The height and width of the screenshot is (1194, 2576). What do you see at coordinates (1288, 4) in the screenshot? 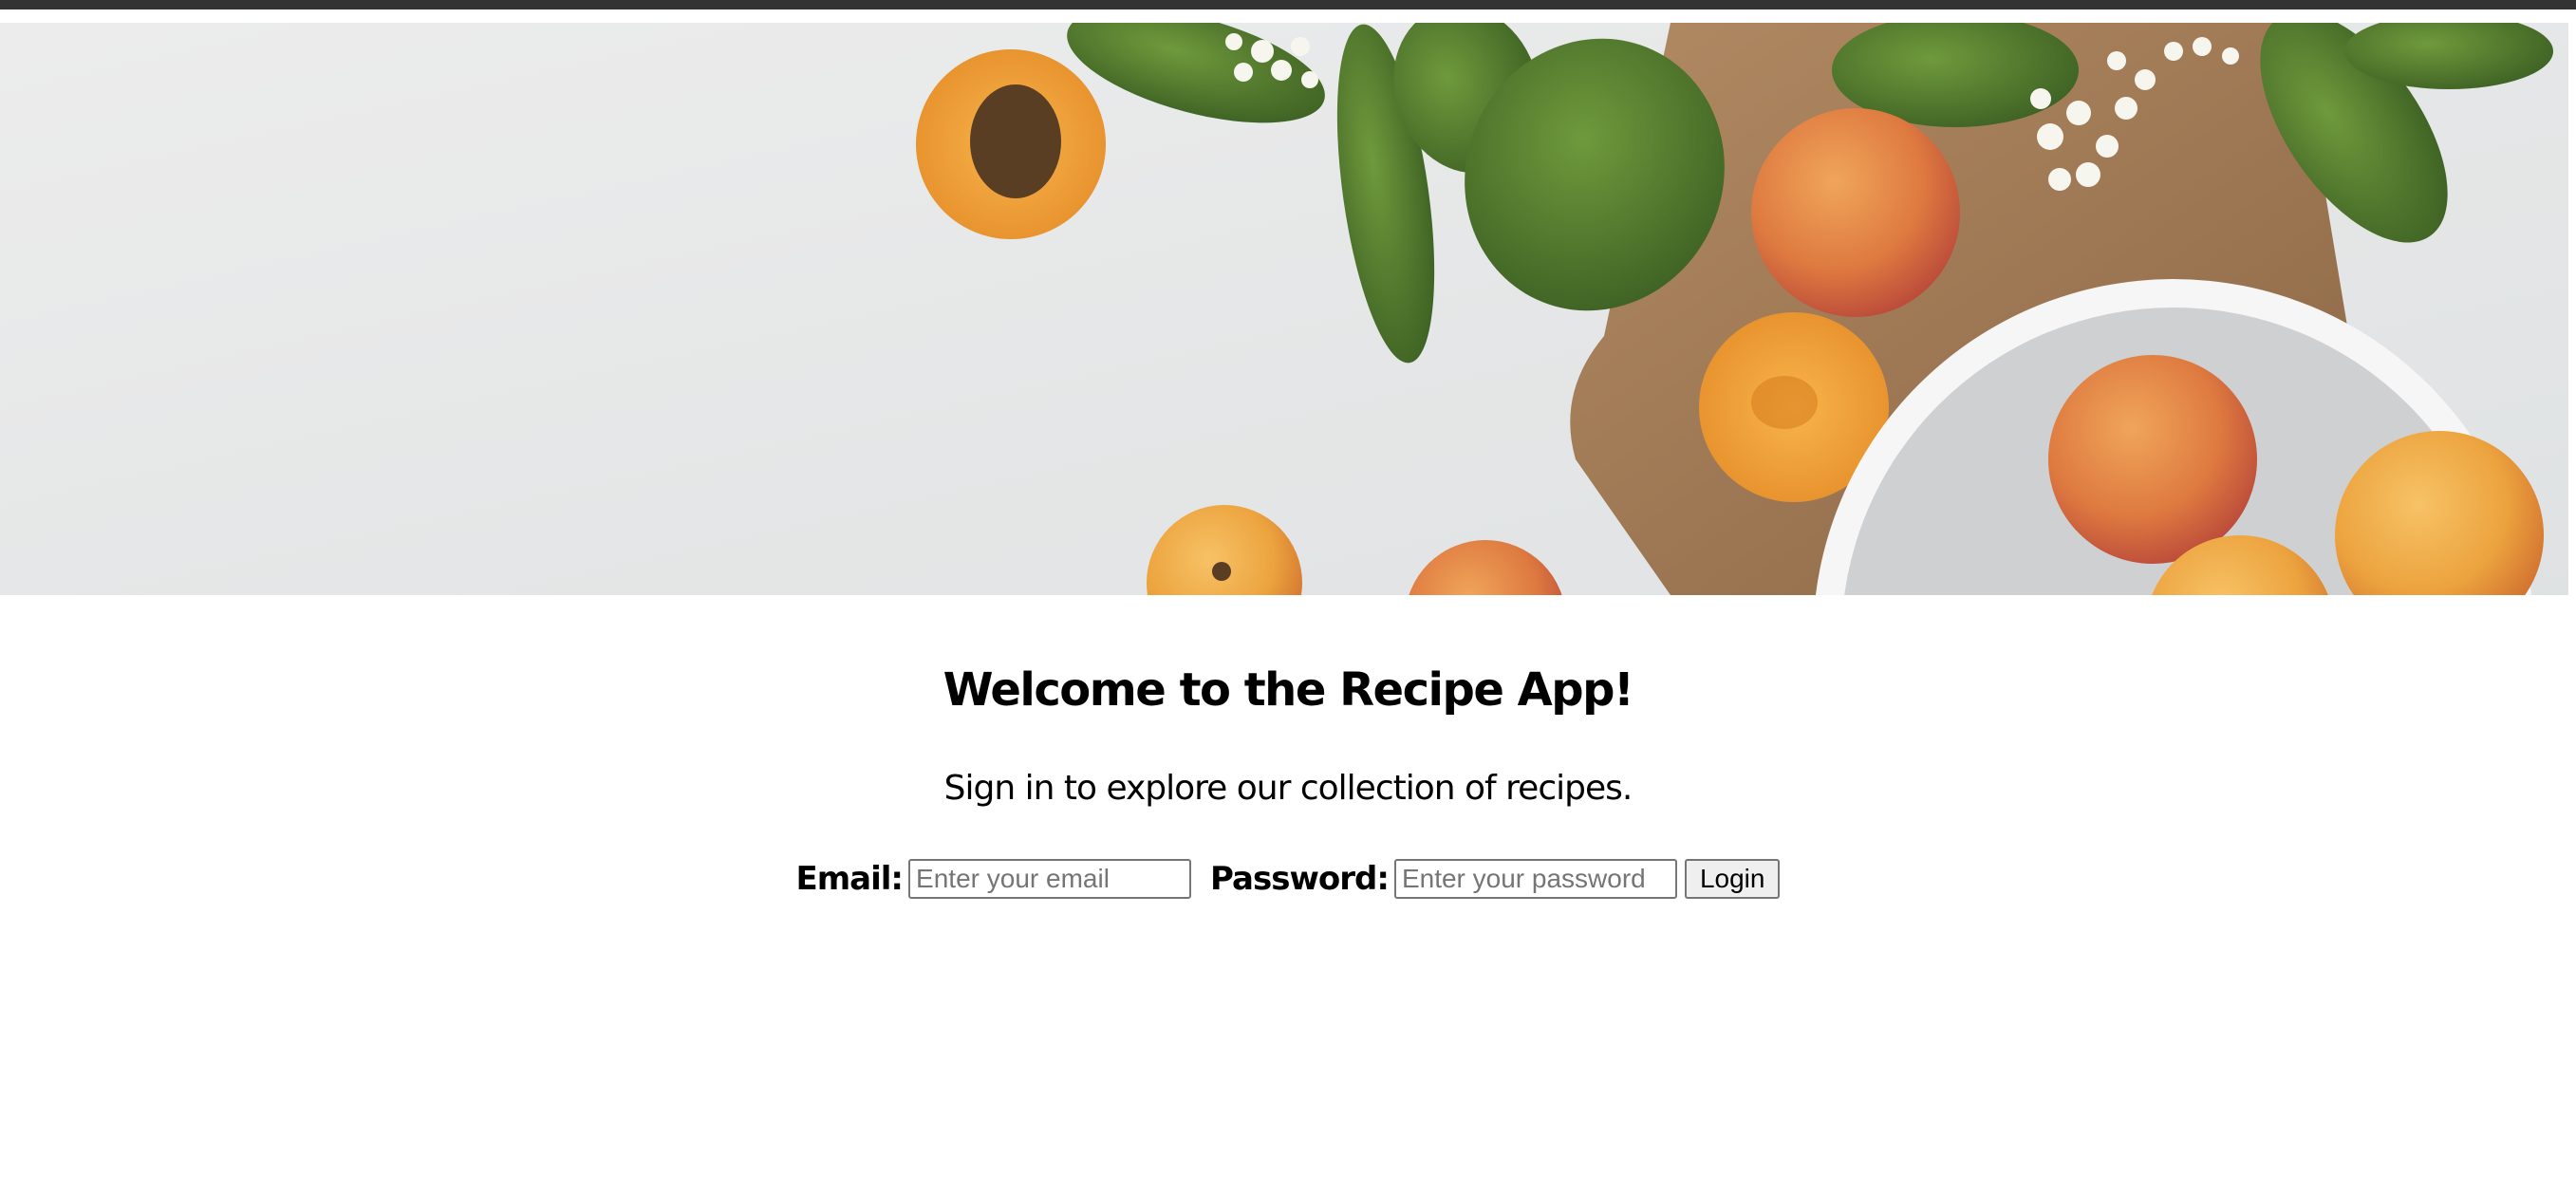
I see `top-bar` at bounding box center [1288, 4].